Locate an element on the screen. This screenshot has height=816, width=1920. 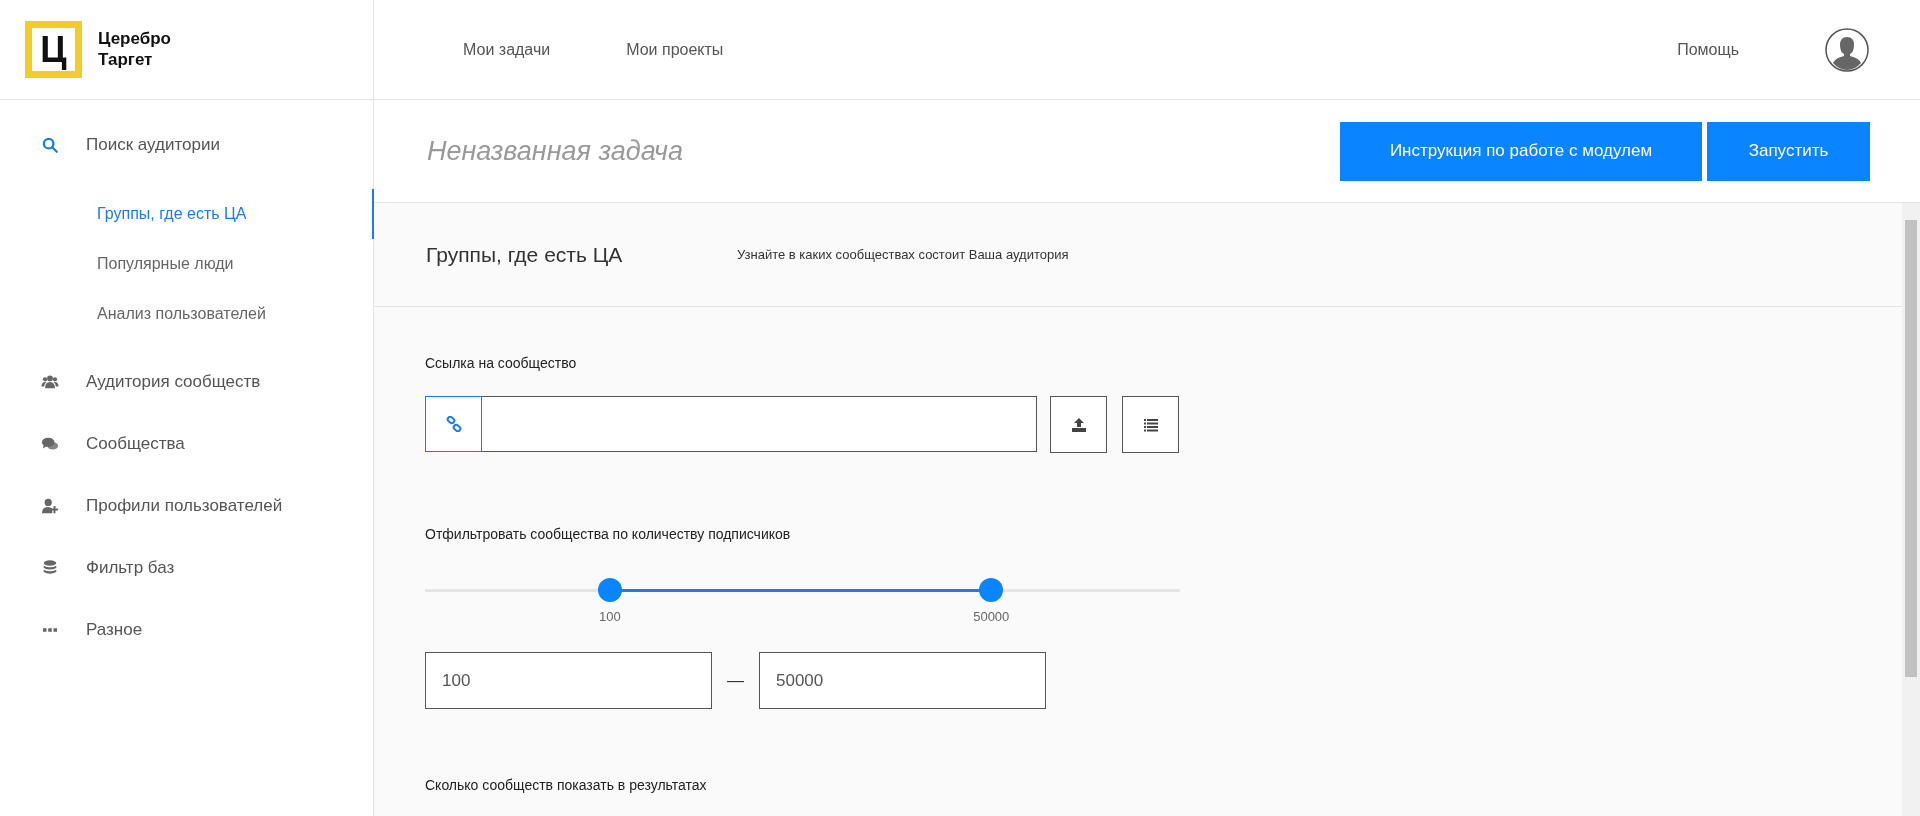
field-label: Отфильтровать сообщества по количеству подписчиков is located at coordinates (608, 534).